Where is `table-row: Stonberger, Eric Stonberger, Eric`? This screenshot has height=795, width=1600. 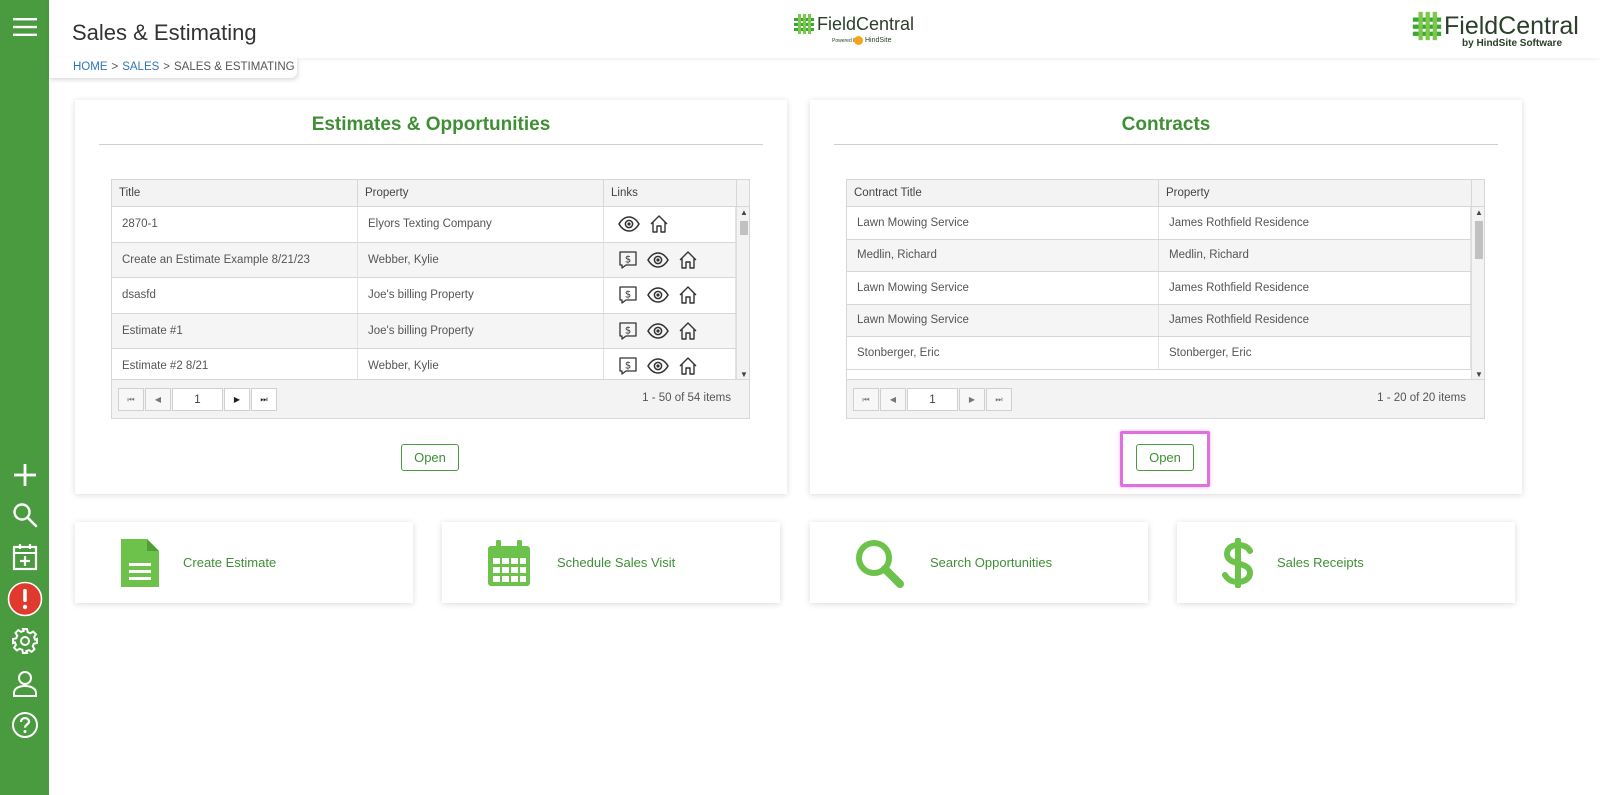 table-row: Stonberger, Eric Stonberger, Eric is located at coordinates (1159, 353).